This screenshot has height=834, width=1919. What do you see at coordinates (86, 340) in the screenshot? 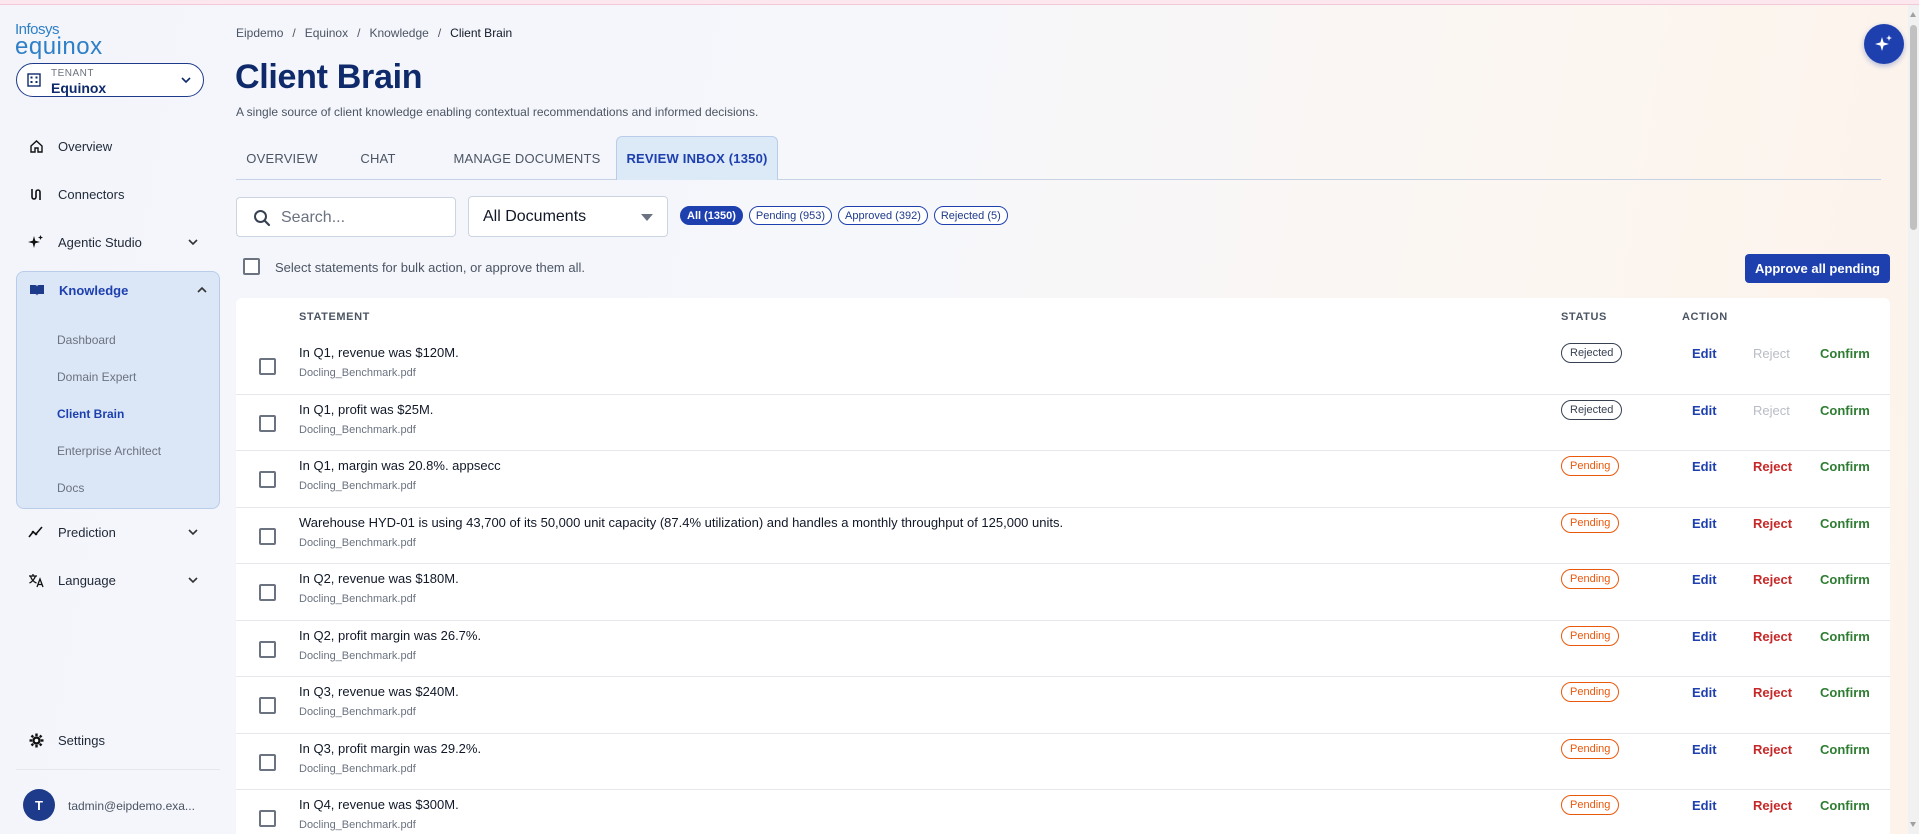
I see `sub-item-dashboard: Dashboard` at bounding box center [86, 340].